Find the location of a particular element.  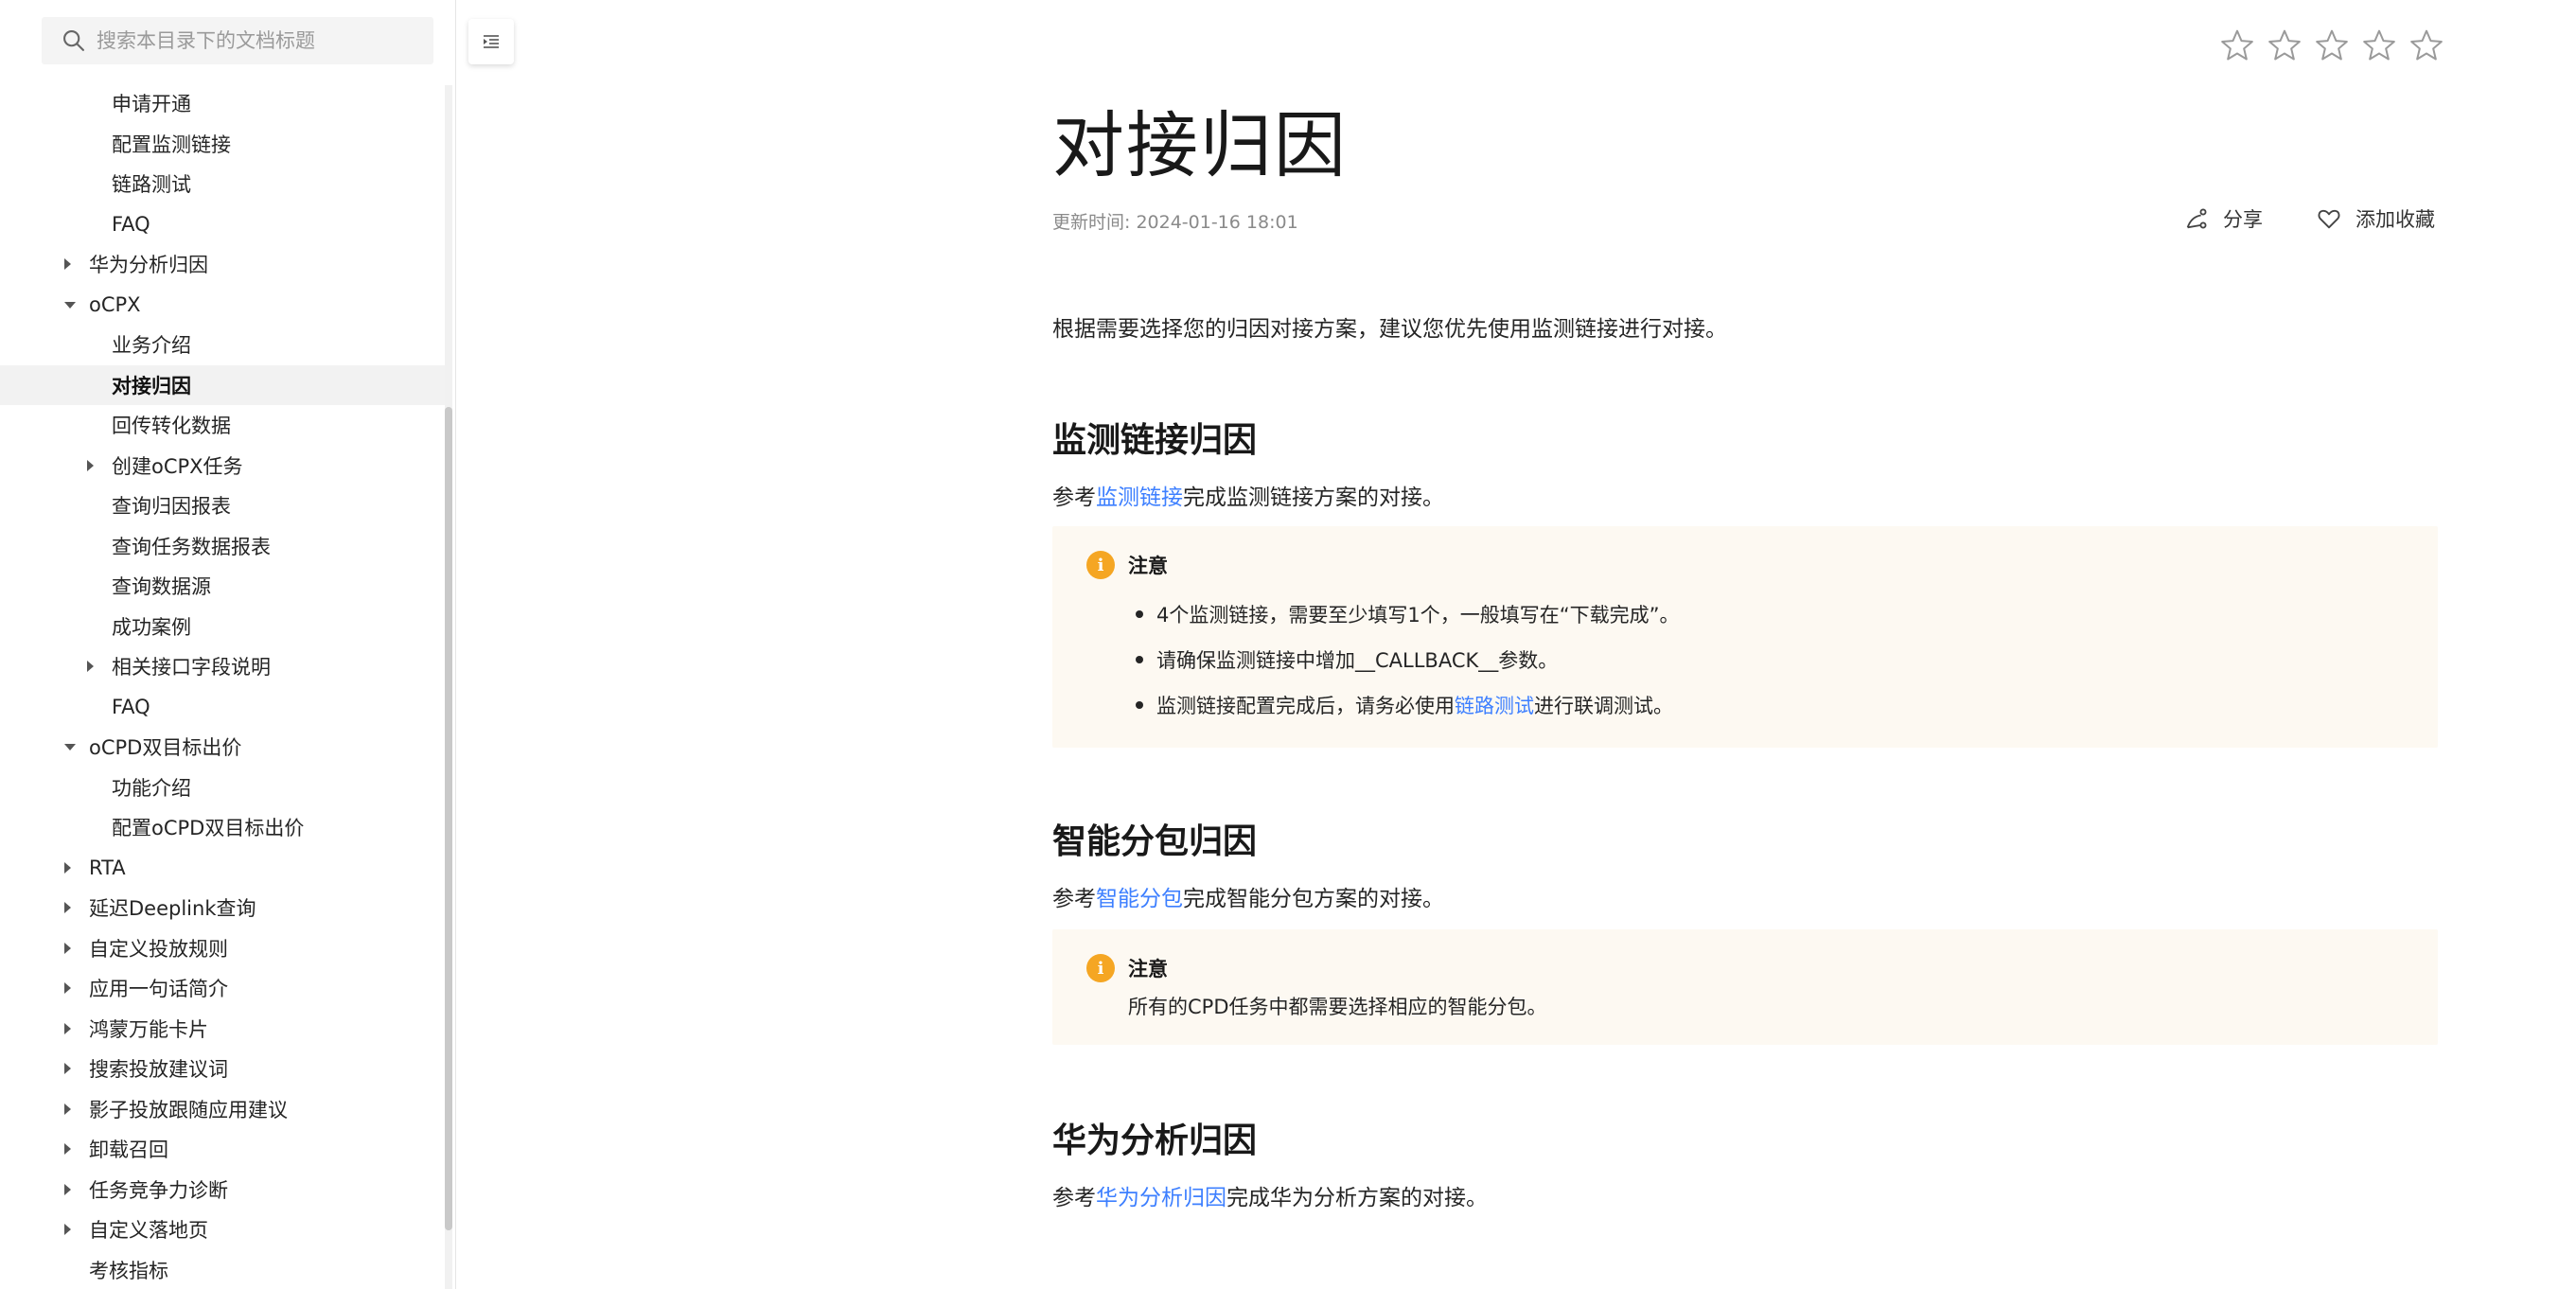

rating-stars is located at coordinates (2331, 45).